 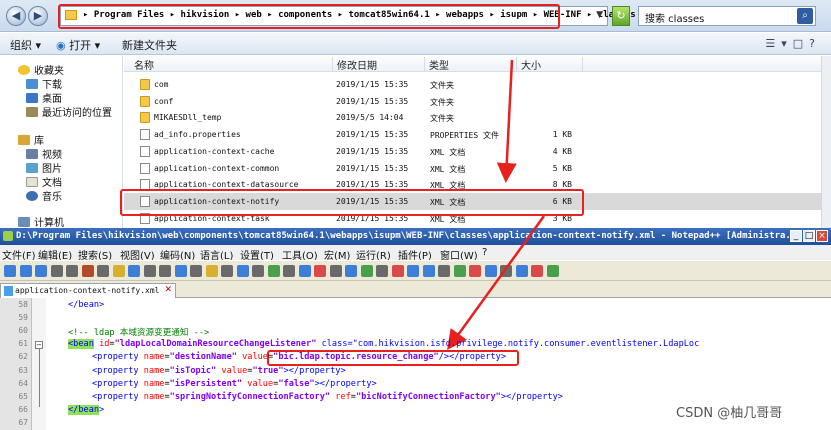 I want to click on nav-favorites: 收藏夹, so click(x=41, y=69).